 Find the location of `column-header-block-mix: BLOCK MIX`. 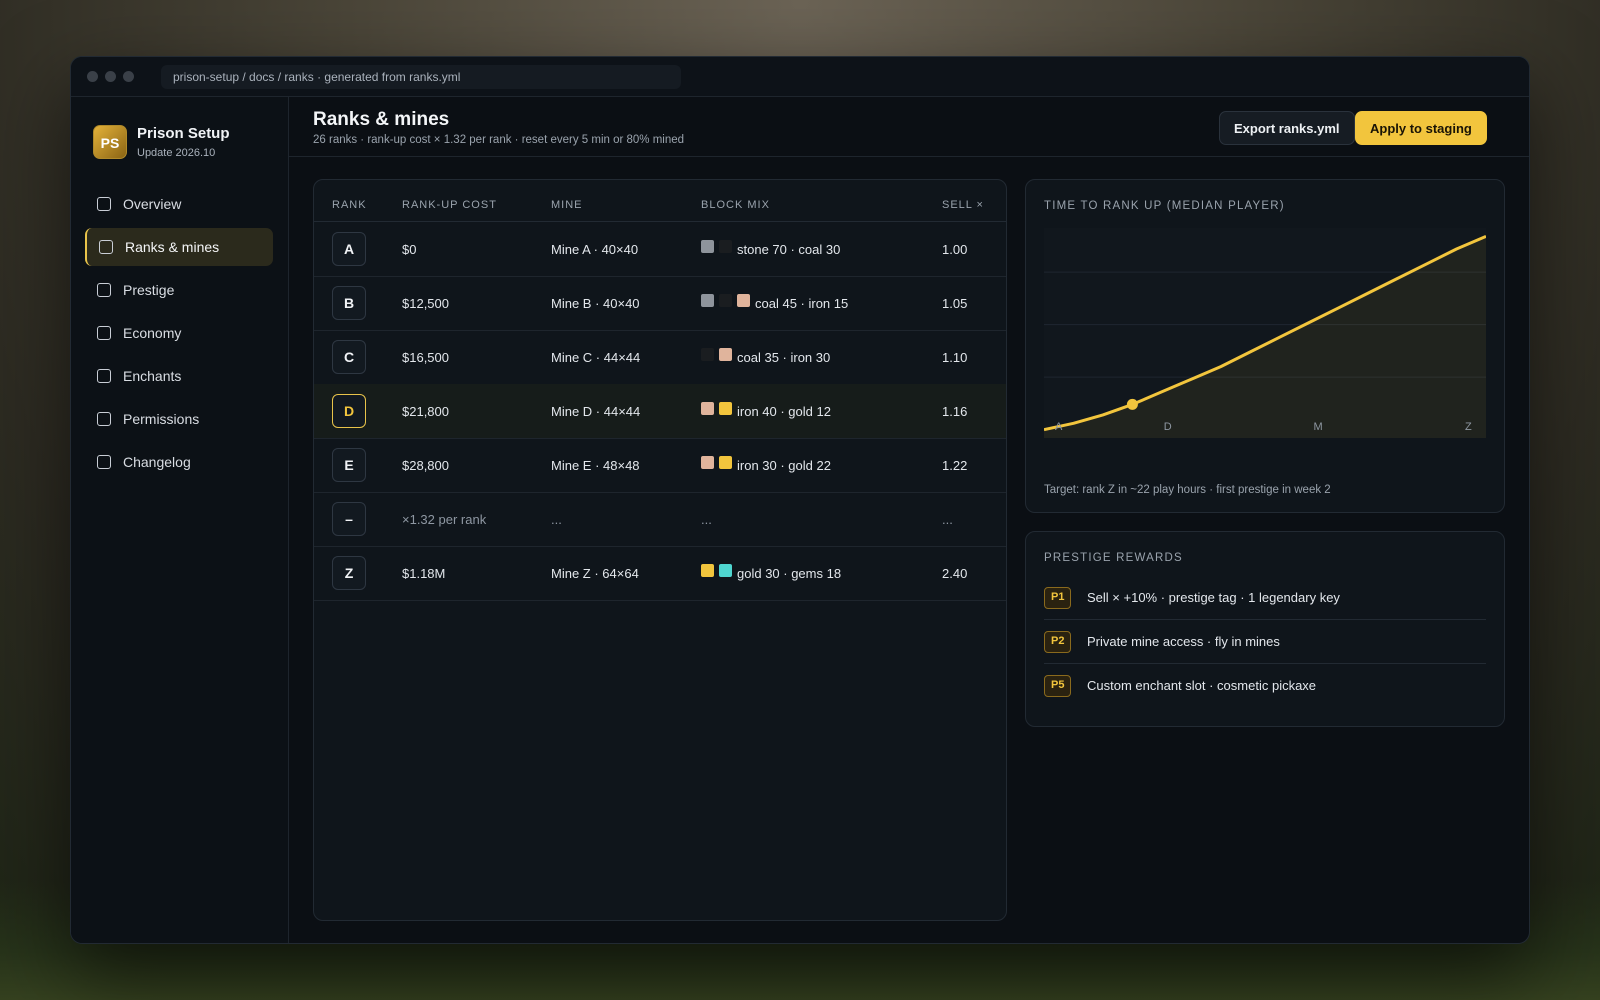

column-header-block-mix: BLOCK MIX is located at coordinates (735, 205).